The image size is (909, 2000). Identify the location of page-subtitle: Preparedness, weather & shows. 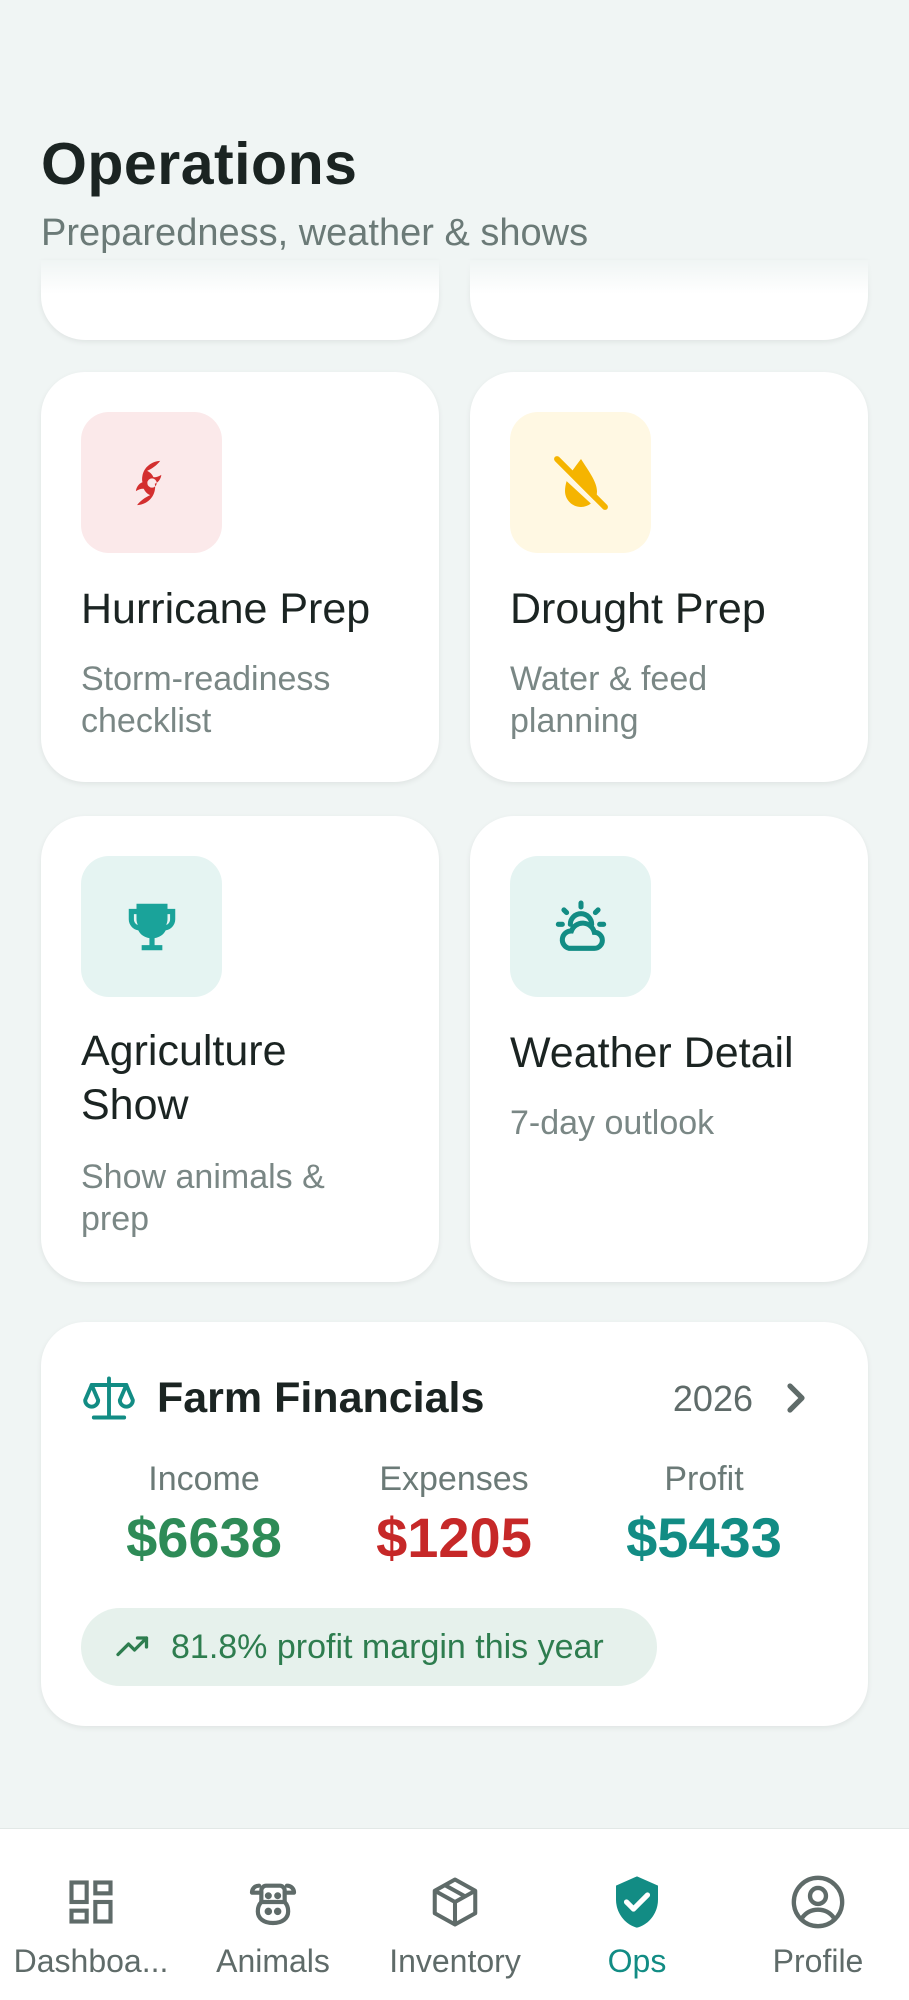
(315, 233).